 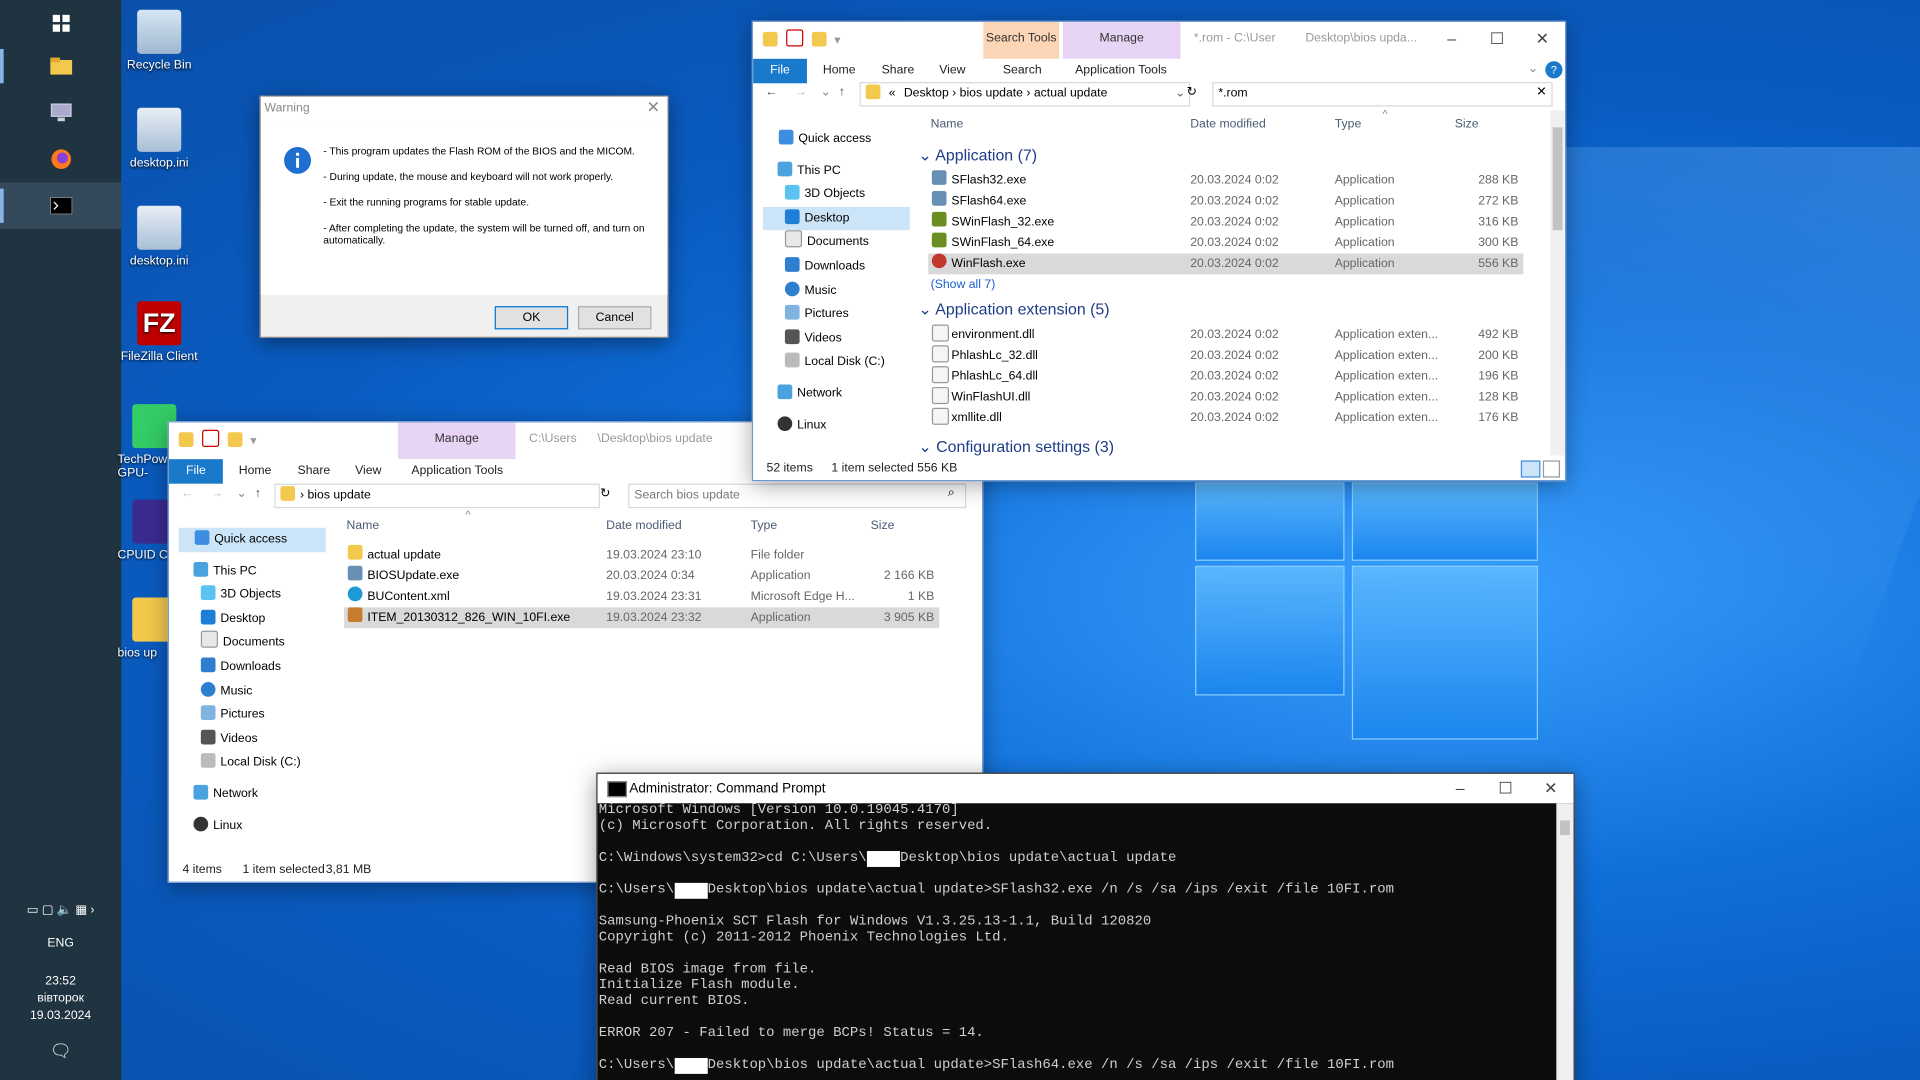 I want to click on nav-item-3d-objects: 3D Objects, so click(x=836, y=195).